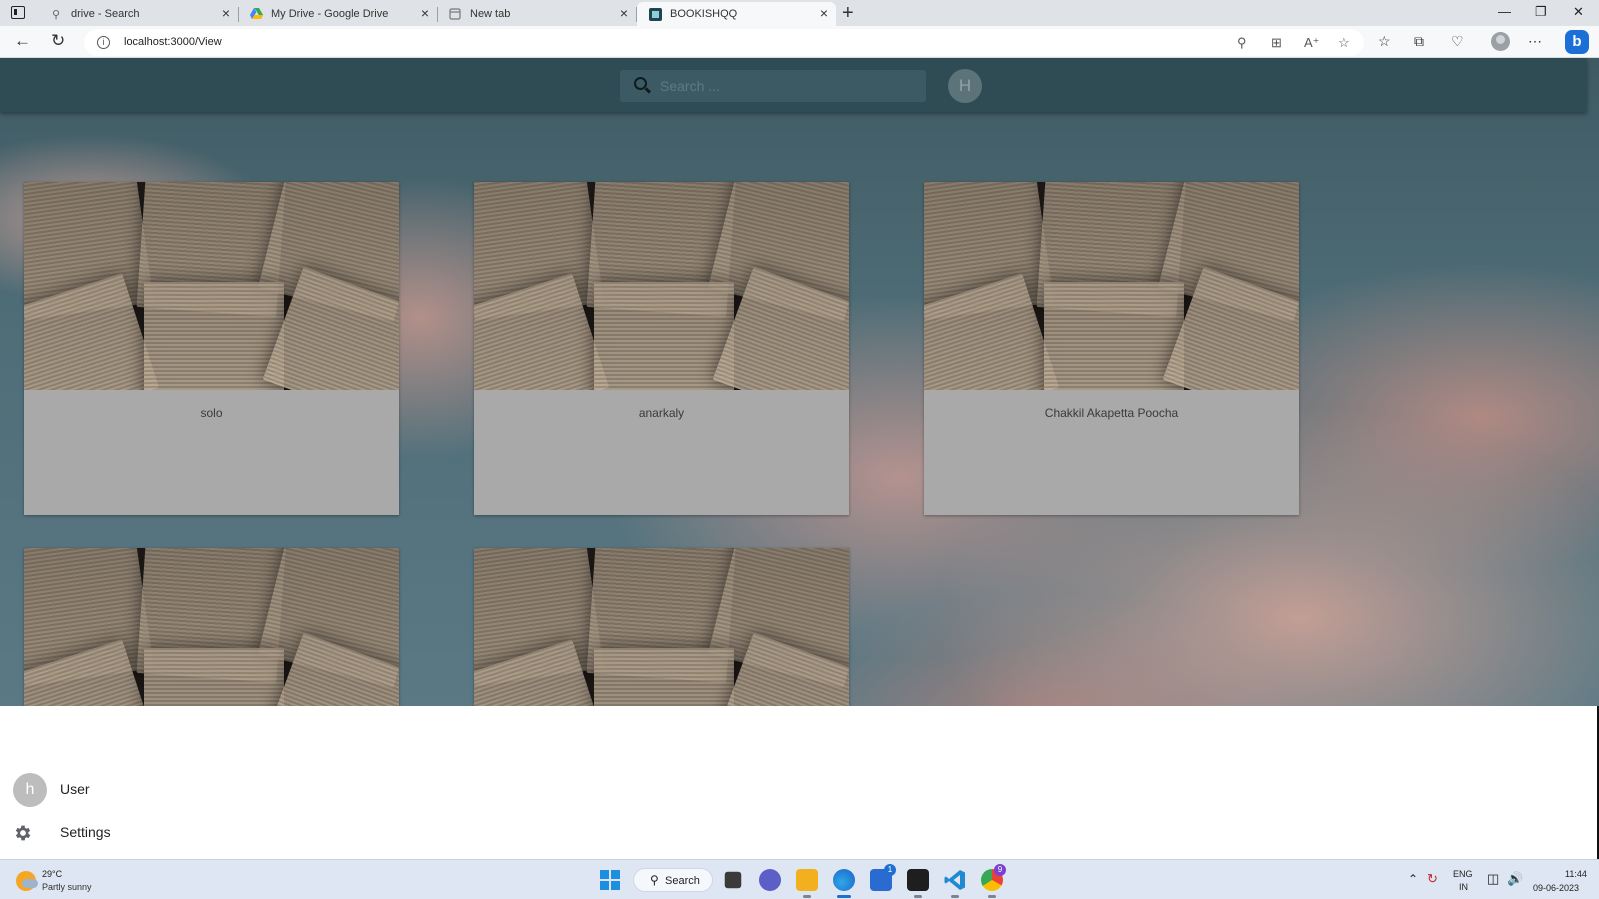  What do you see at coordinates (883, 877) in the screenshot?
I see `microsoft-store-icon: 1` at bounding box center [883, 877].